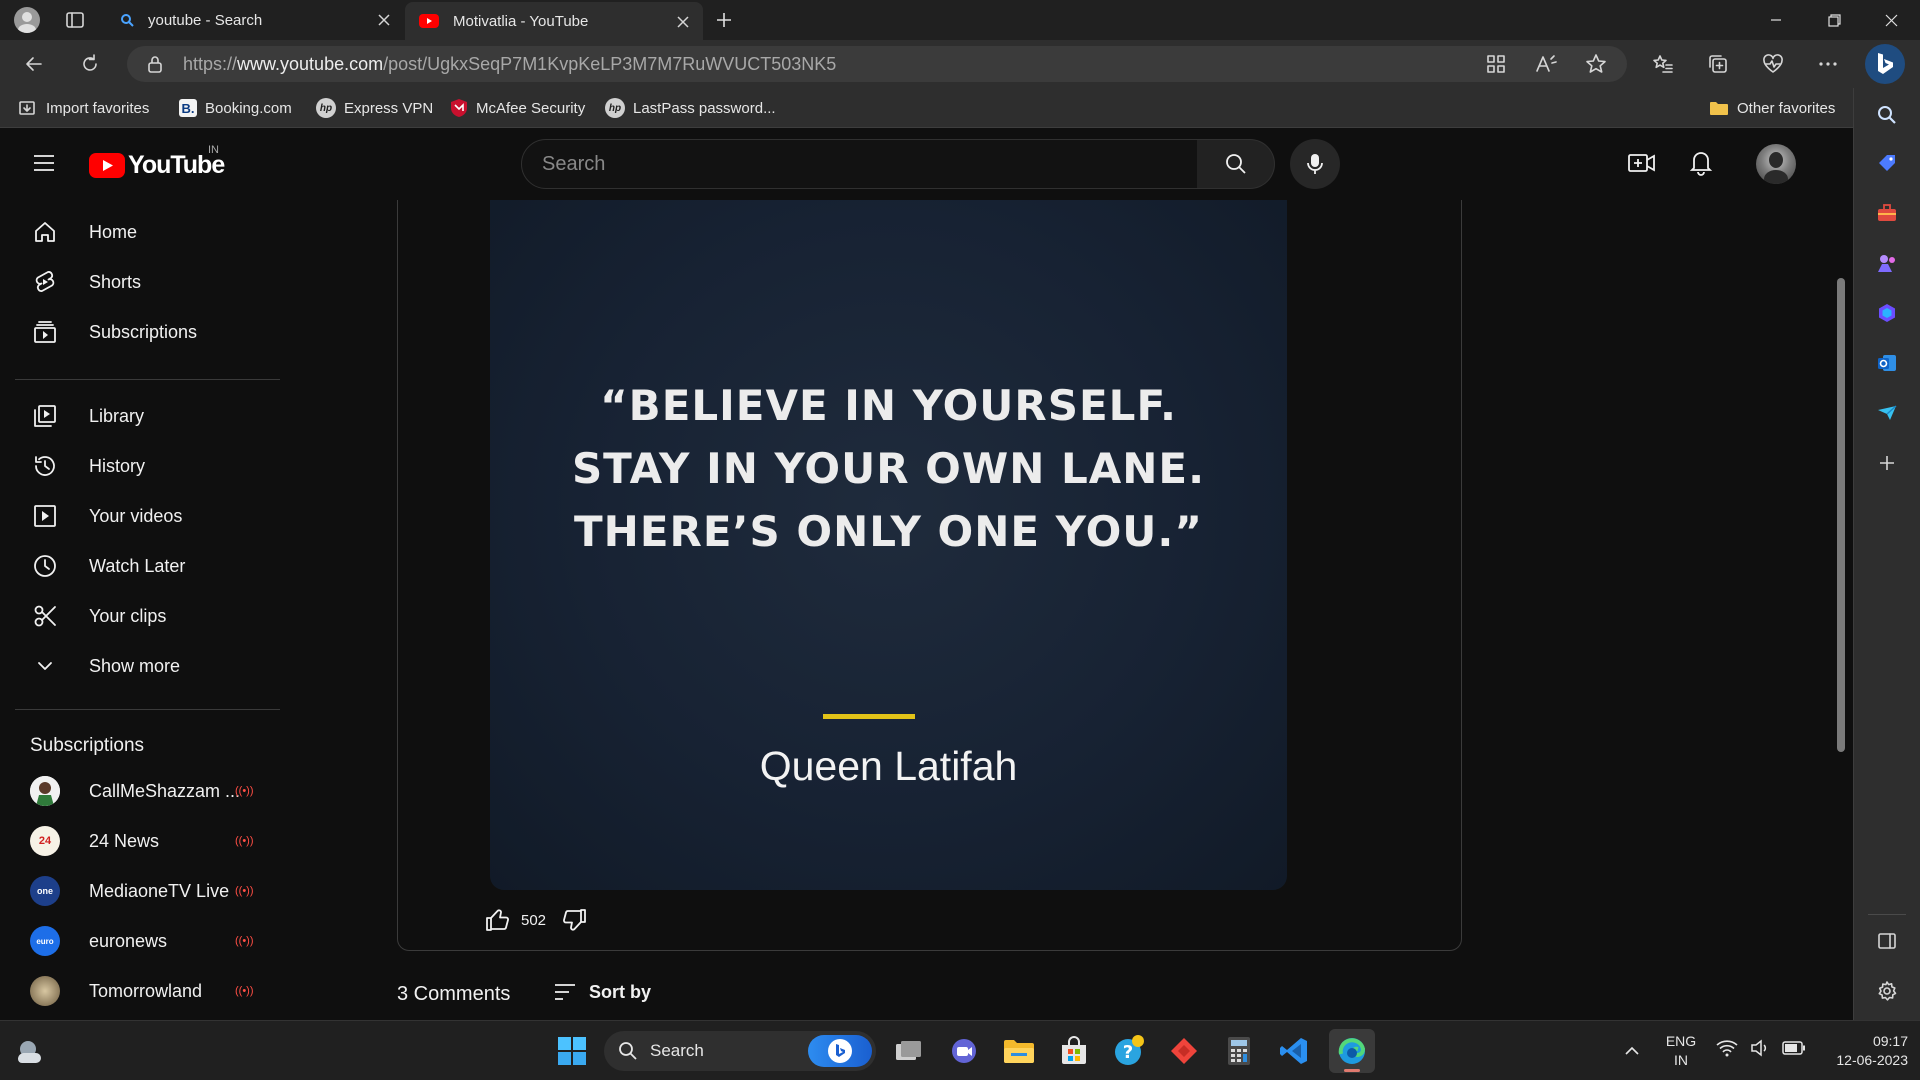 Image resolution: width=1920 pixels, height=1080 pixels. Describe the element at coordinates (964, 1051) in the screenshot. I see `teams-chat-icon` at that location.